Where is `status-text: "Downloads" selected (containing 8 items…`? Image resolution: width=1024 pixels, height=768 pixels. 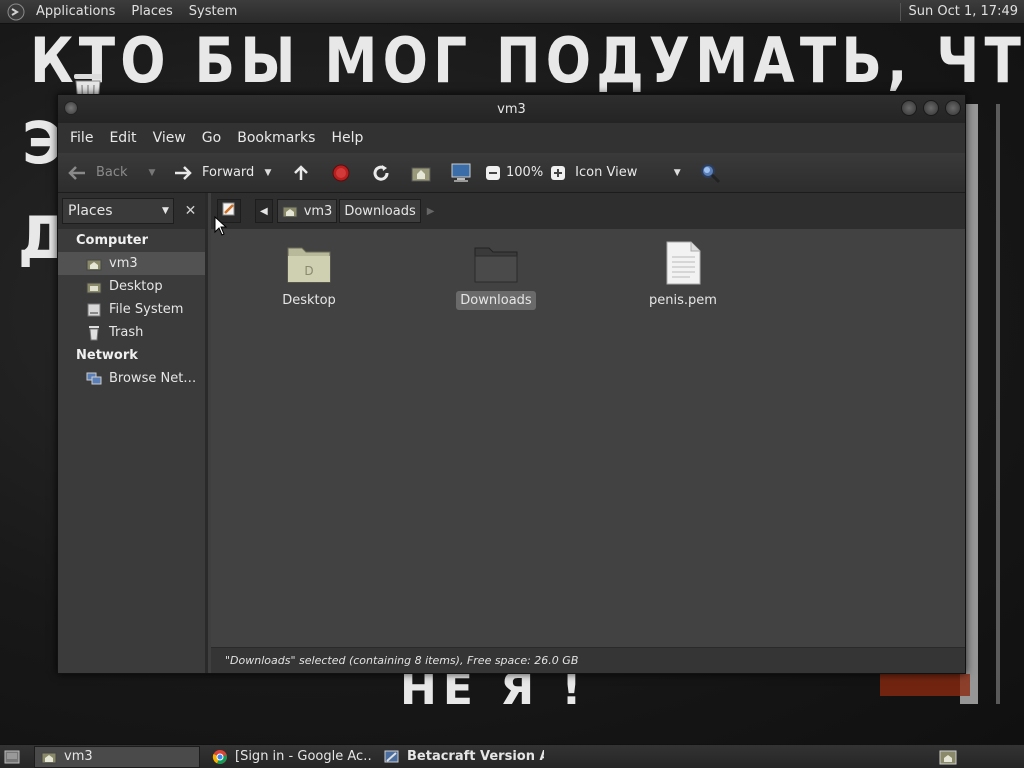 status-text: "Downloads" selected (containing 8 items… is located at coordinates (402, 660).